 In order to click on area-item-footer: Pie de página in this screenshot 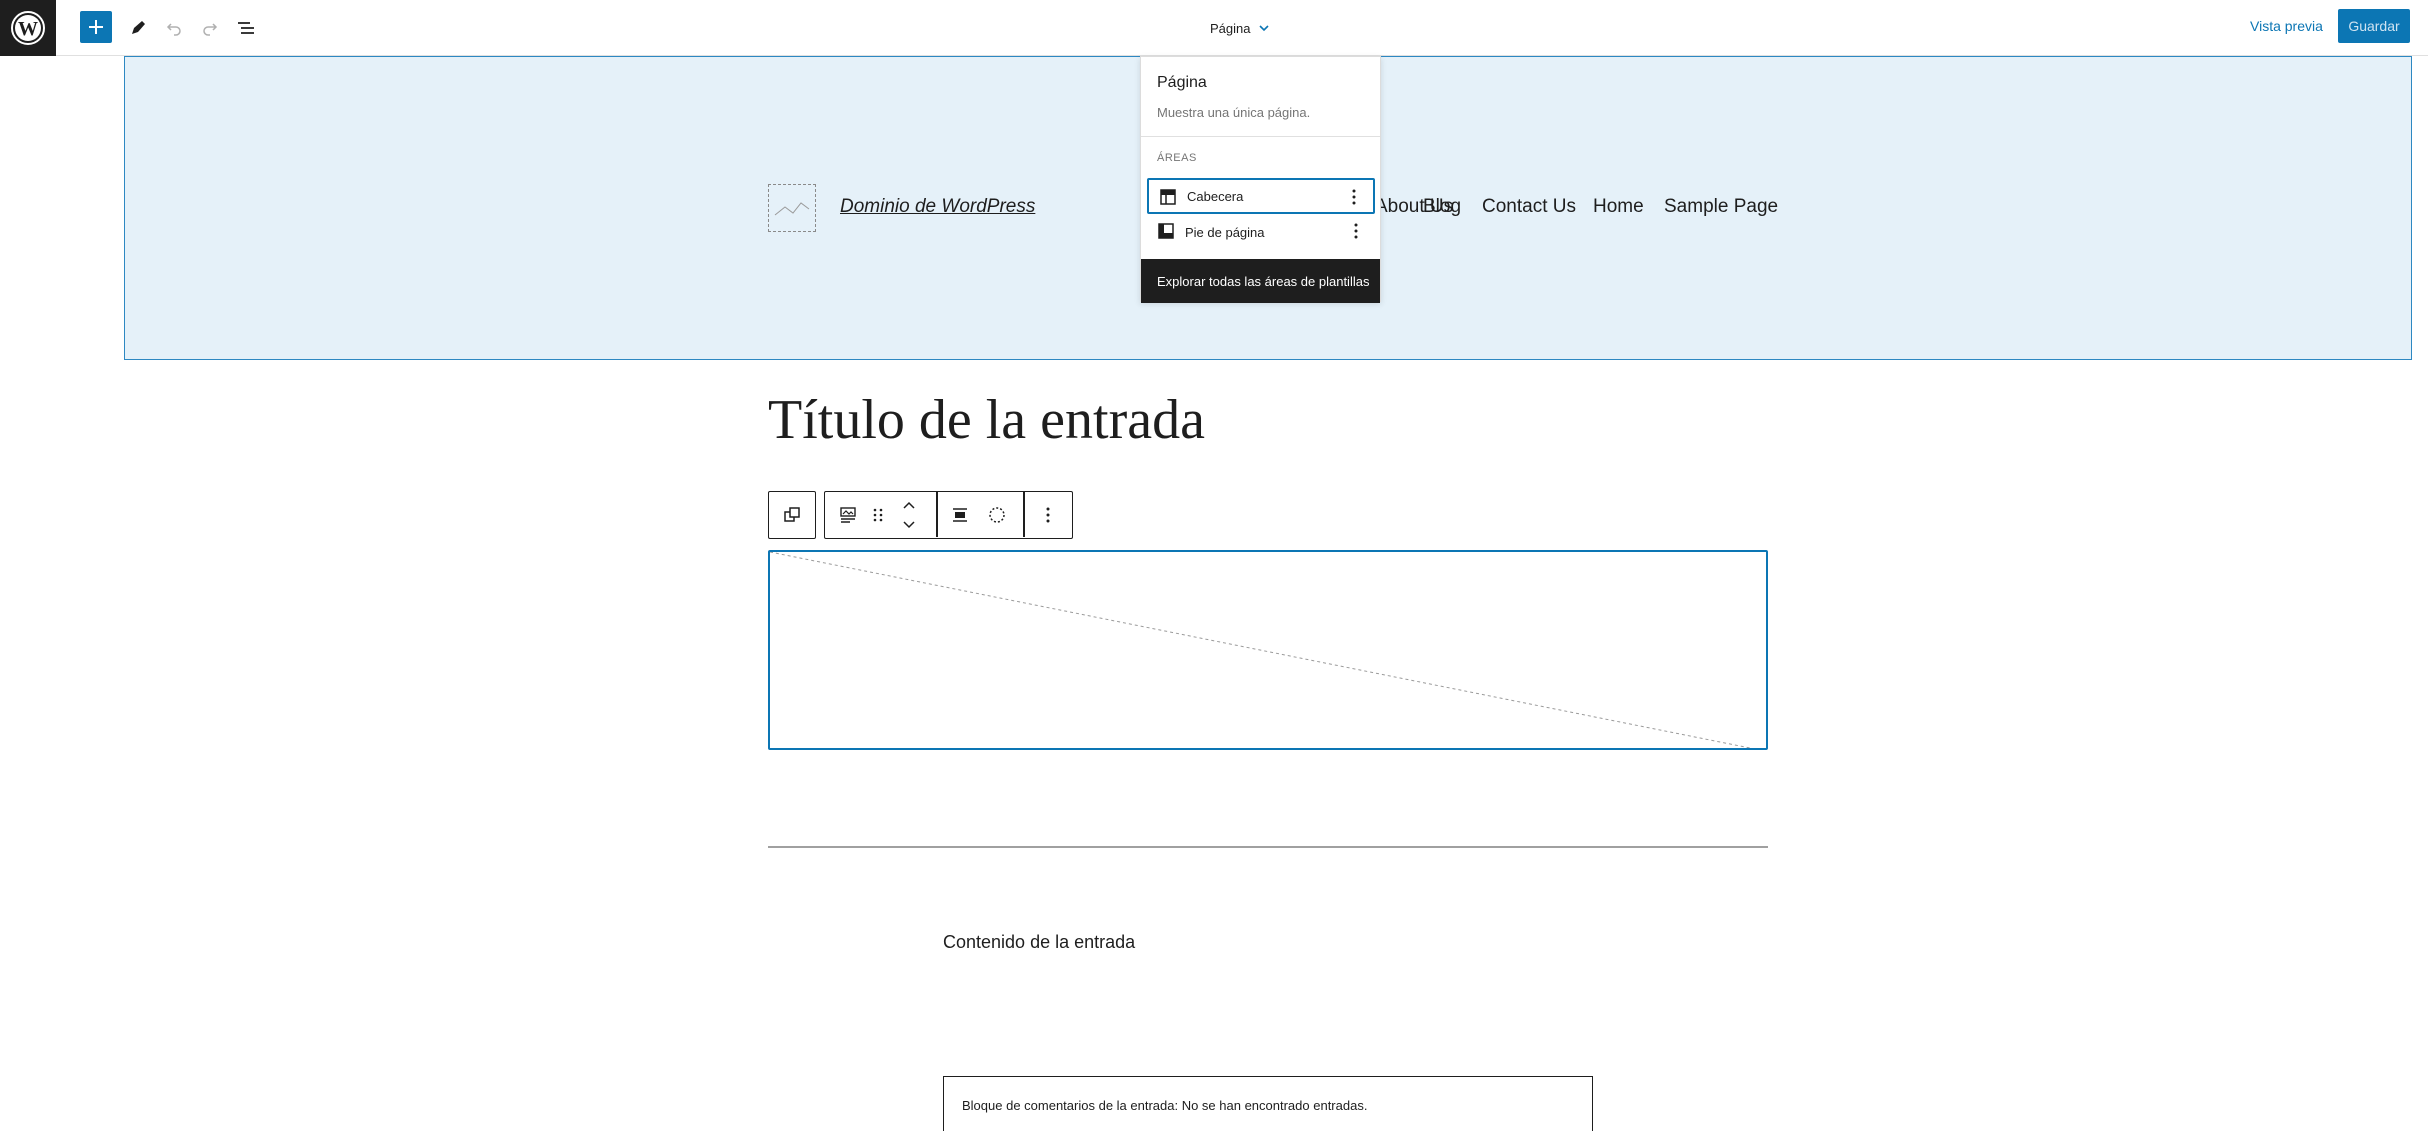, I will do `click(1261, 232)`.